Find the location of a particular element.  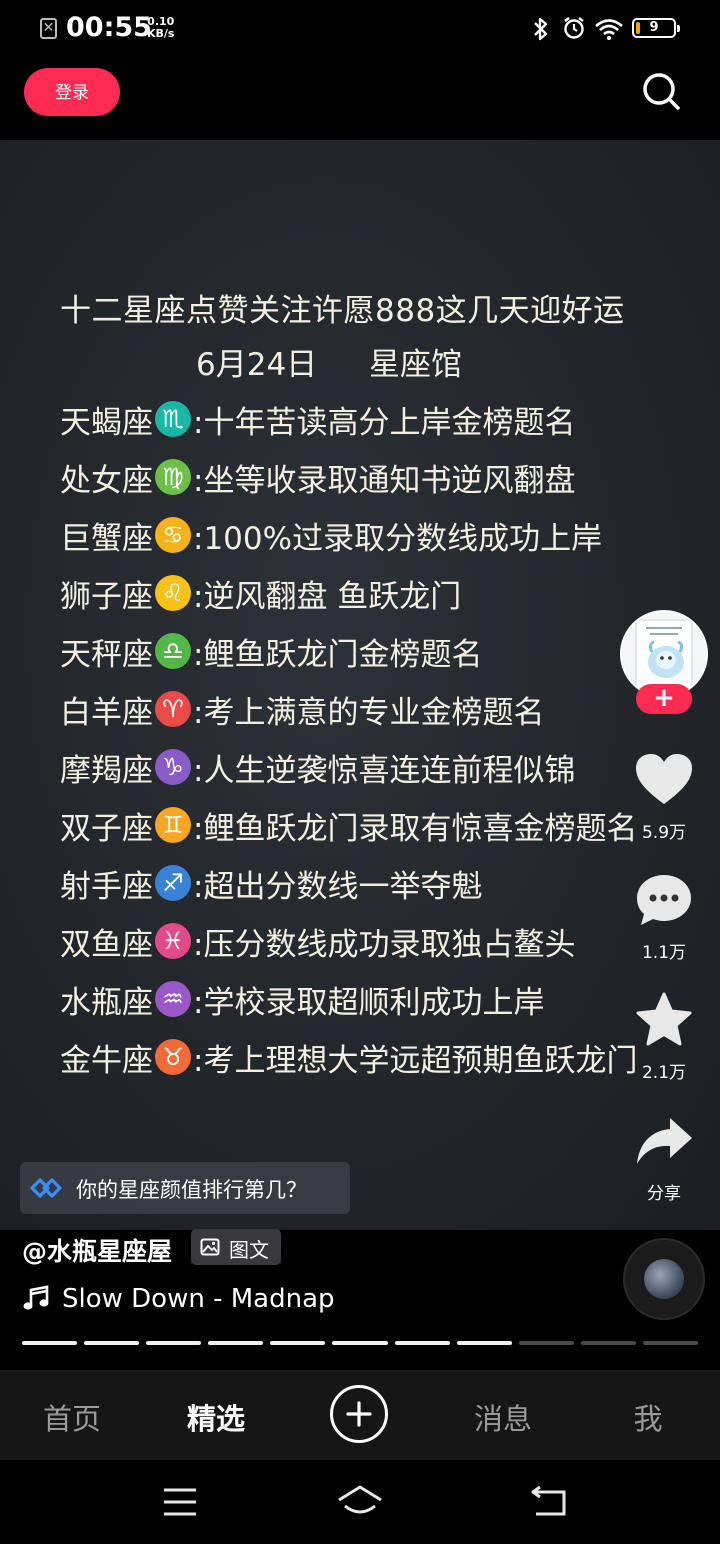

home-icon is located at coordinates (360, 1502).